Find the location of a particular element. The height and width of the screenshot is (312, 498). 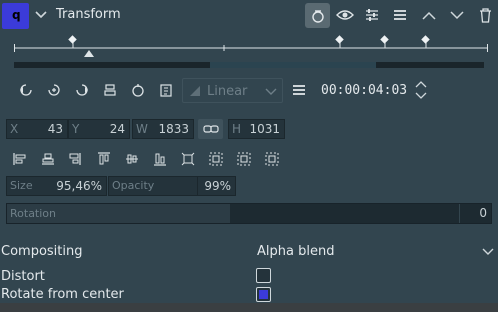

keyframe-ruler is located at coordinates (251, 46).